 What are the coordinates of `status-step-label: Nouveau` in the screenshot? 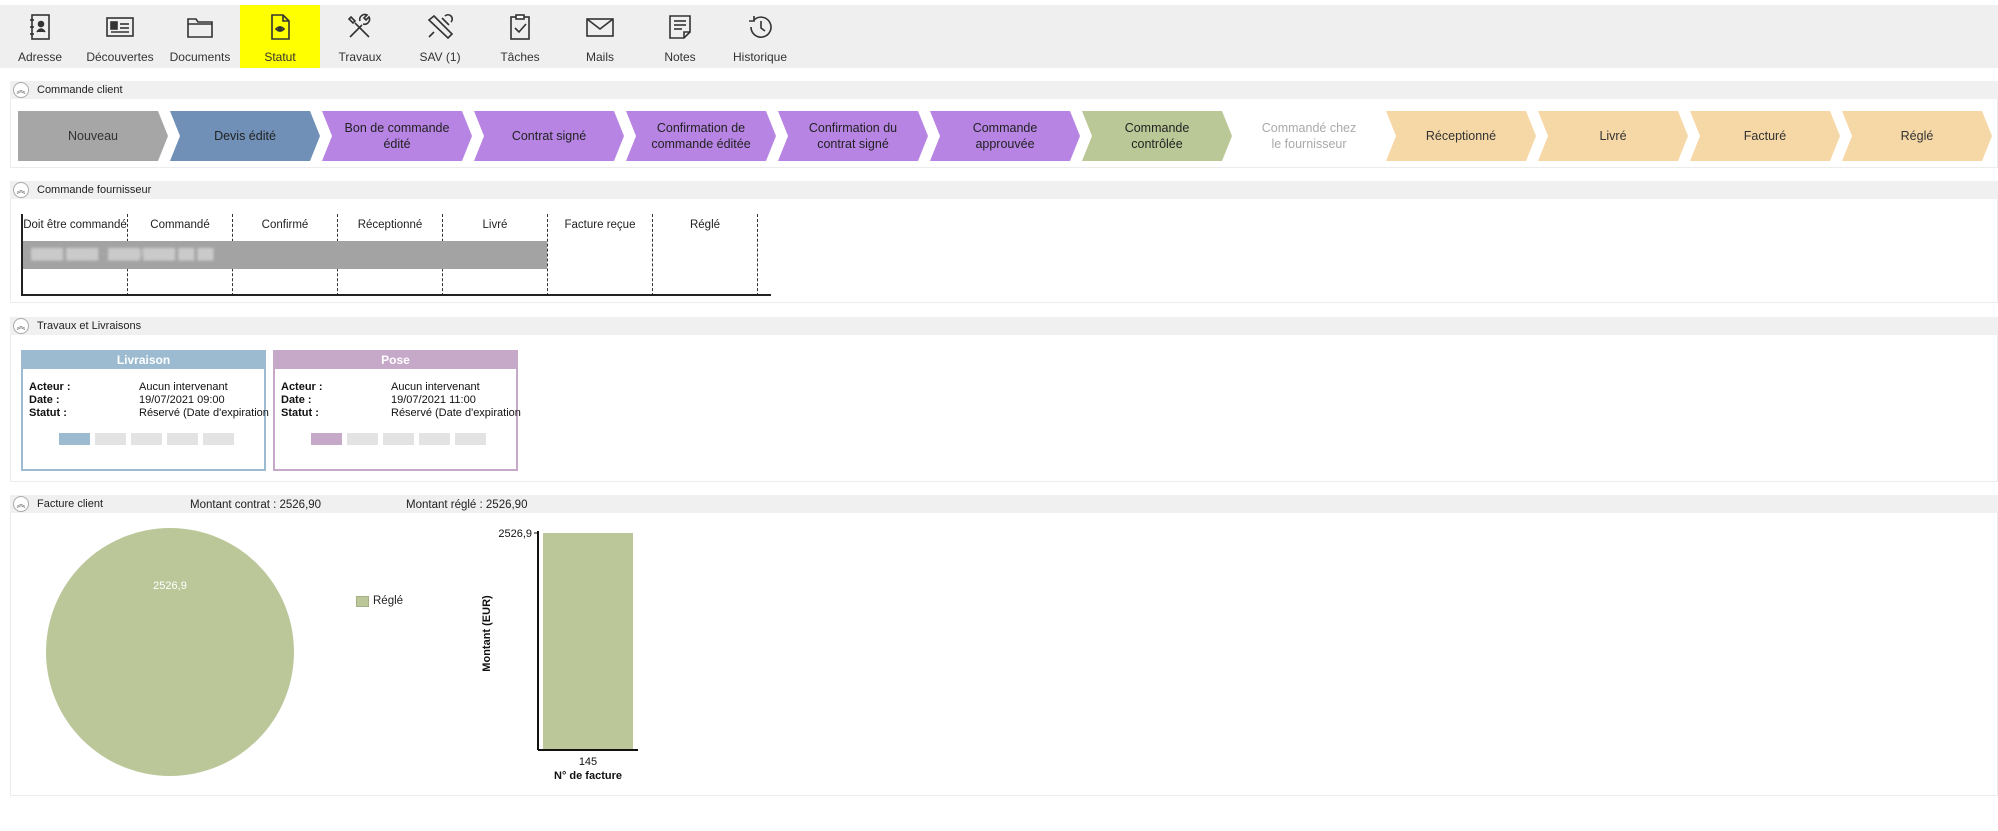 It's located at (93, 136).